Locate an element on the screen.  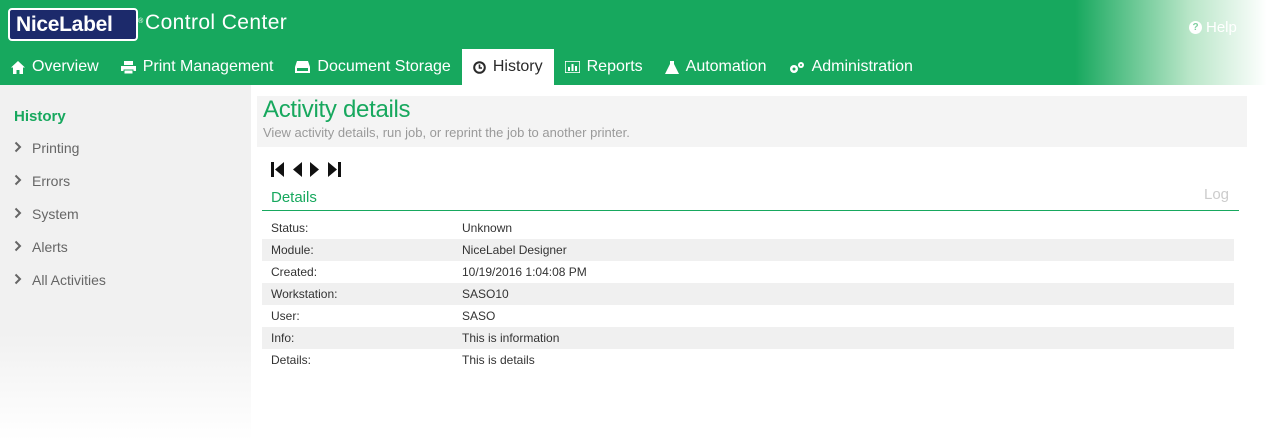
tab-label: Print Management is located at coordinates (208, 66).